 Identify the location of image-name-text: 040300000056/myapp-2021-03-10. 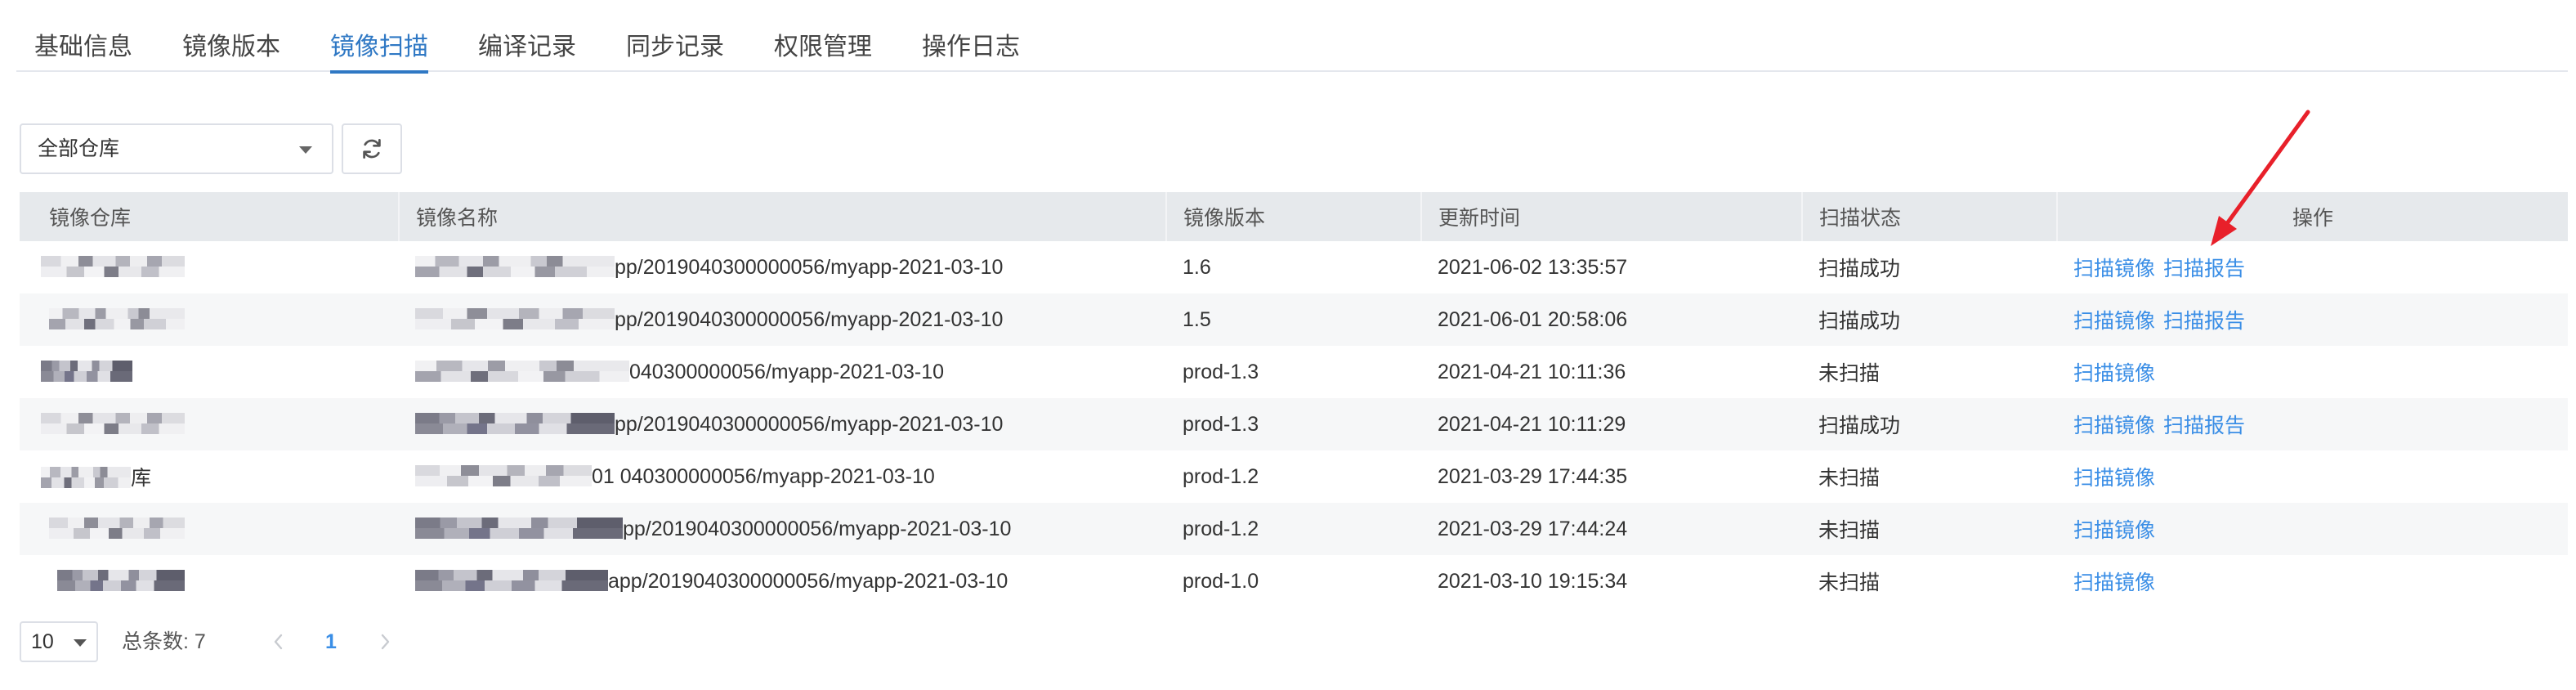
(787, 371).